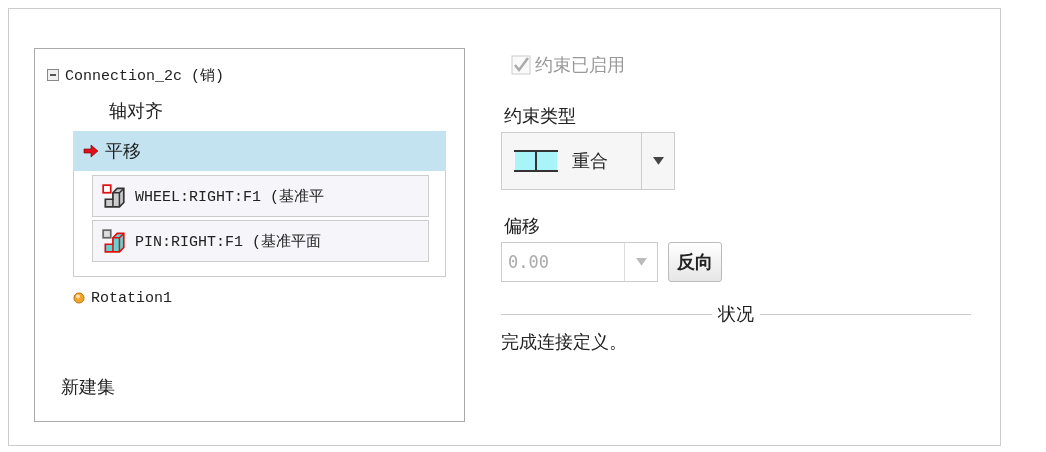 This screenshot has height=452, width=1046. What do you see at coordinates (260, 241) in the screenshot?
I see `reference-item: PIN:RIGHT:F1 (基准平面` at bounding box center [260, 241].